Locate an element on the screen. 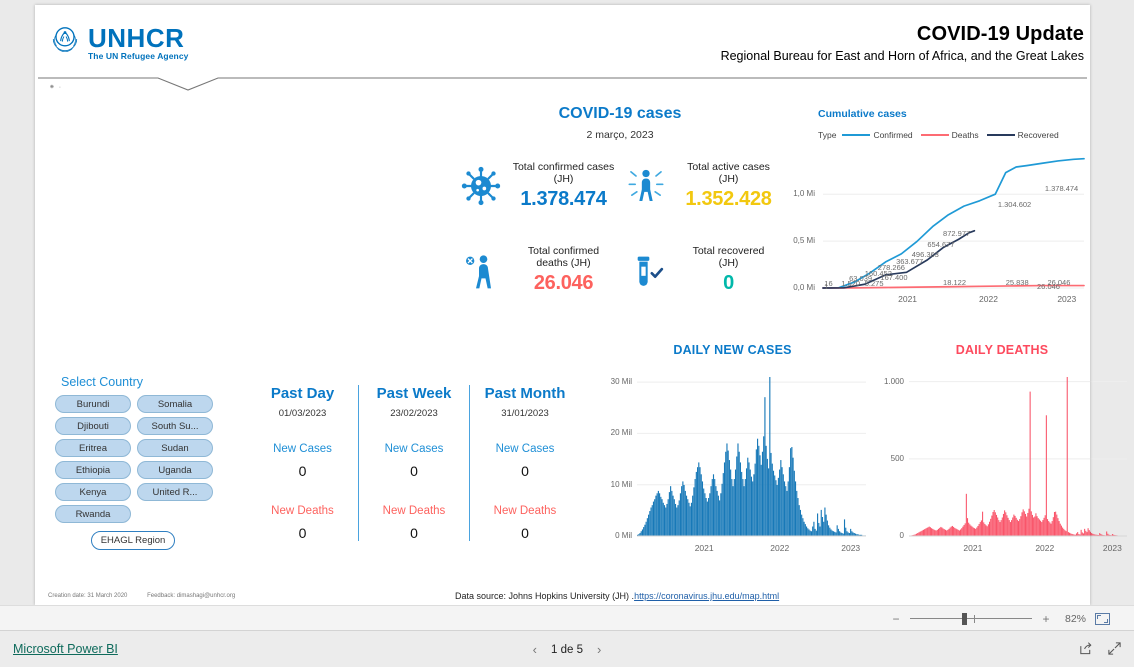 The height and width of the screenshot is (667, 1134). kpi-label-line2: deaths (JH) is located at coordinates (563, 263).